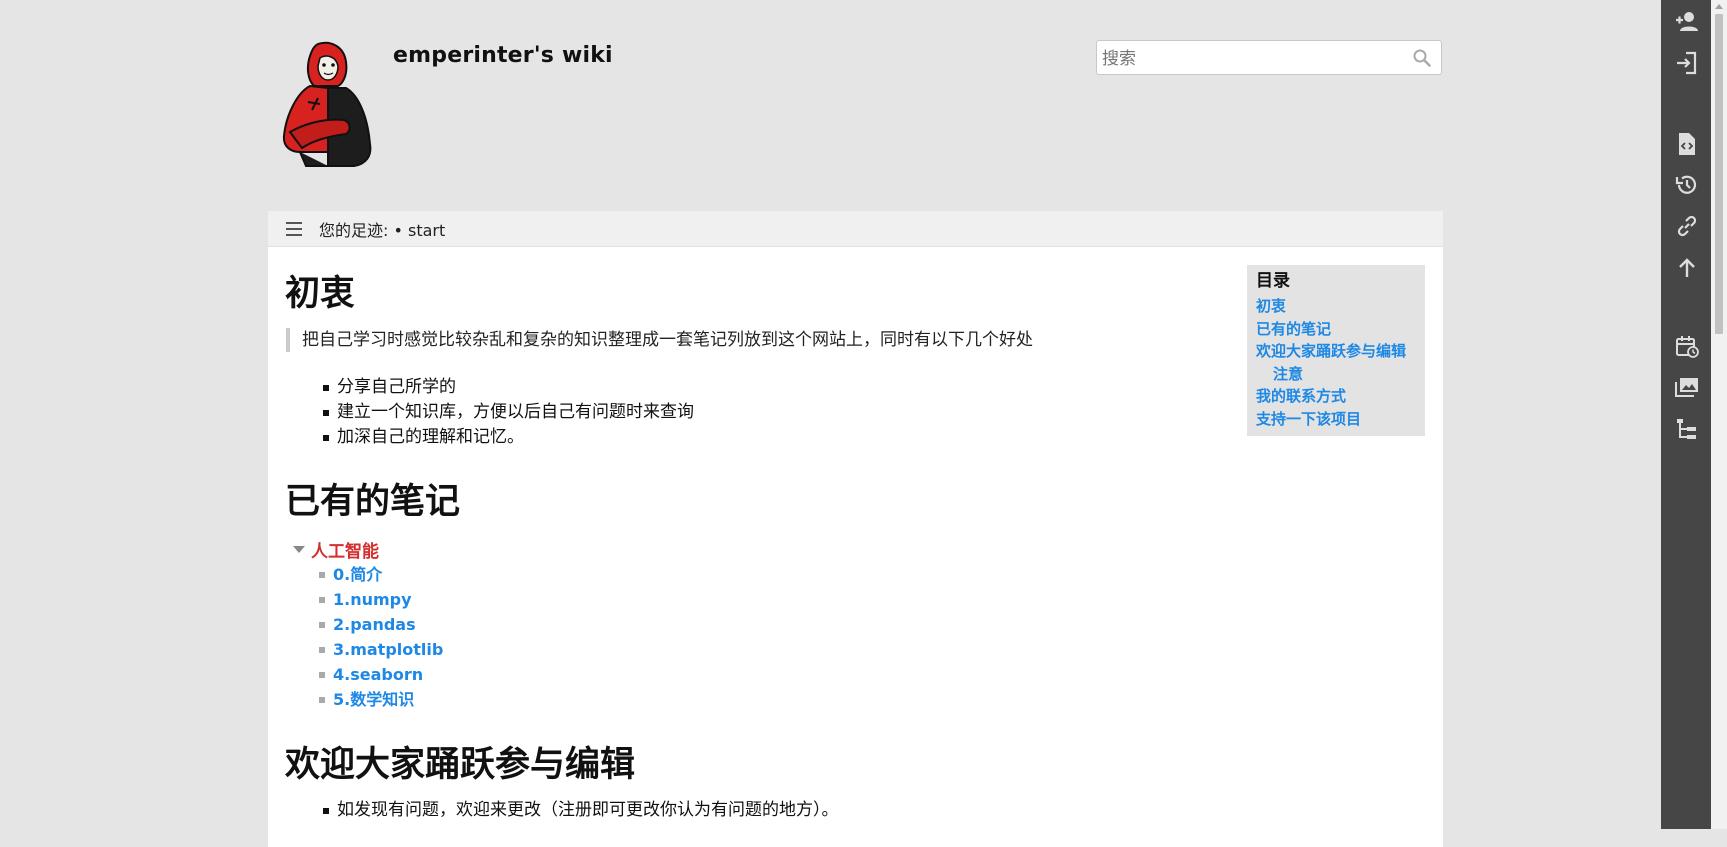  I want to click on tree-item-link: 3.matplotlib, so click(388, 649).